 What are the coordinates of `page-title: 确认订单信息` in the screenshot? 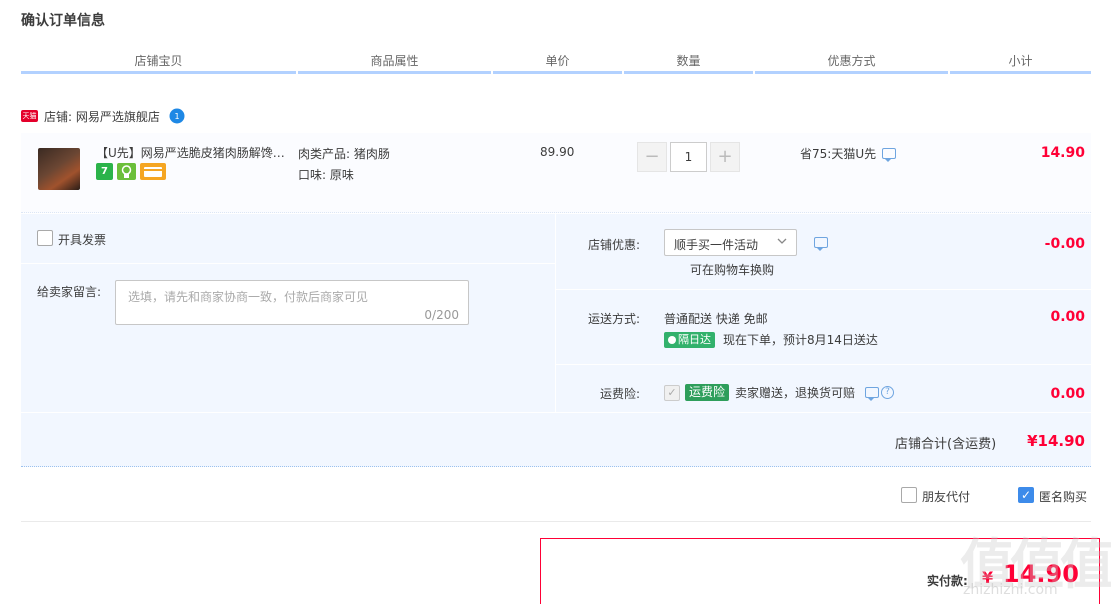 It's located at (63, 21).